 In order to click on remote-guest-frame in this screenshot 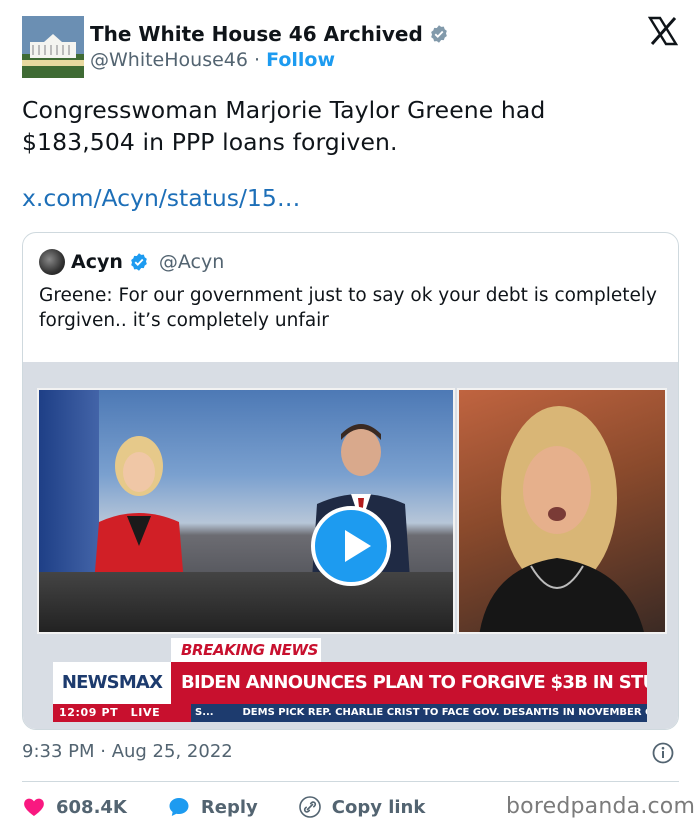, I will do `click(562, 511)`.